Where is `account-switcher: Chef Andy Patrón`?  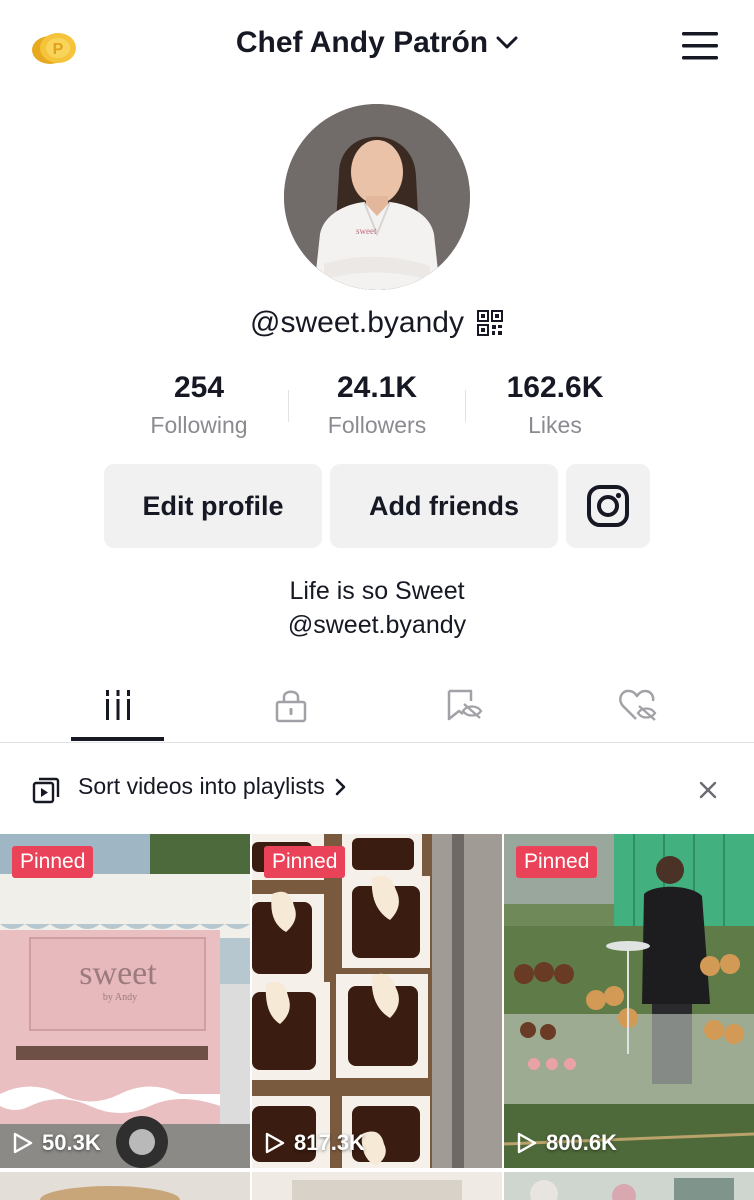
account-switcher: Chef Andy Patrón is located at coordinates (377, 43).